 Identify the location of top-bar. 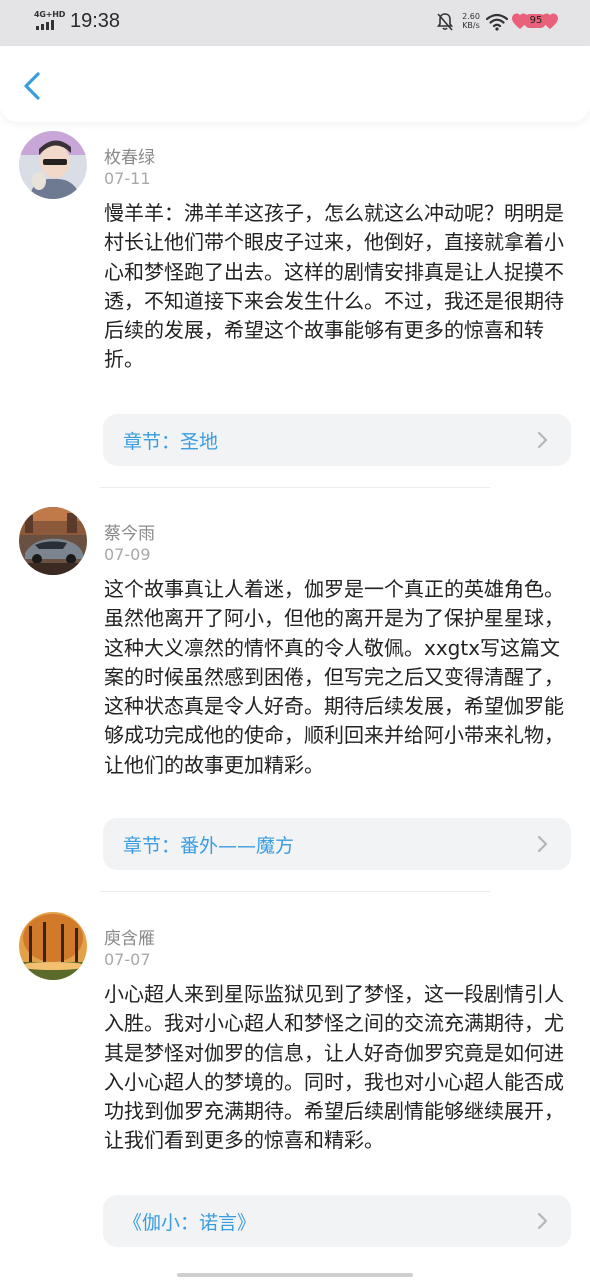
(295, 84).